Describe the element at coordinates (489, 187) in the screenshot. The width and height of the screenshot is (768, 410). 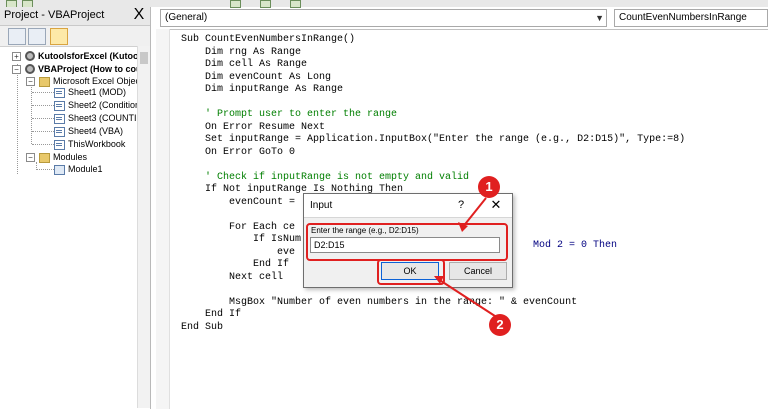
I see `callout-badge-1: 1` at that location.